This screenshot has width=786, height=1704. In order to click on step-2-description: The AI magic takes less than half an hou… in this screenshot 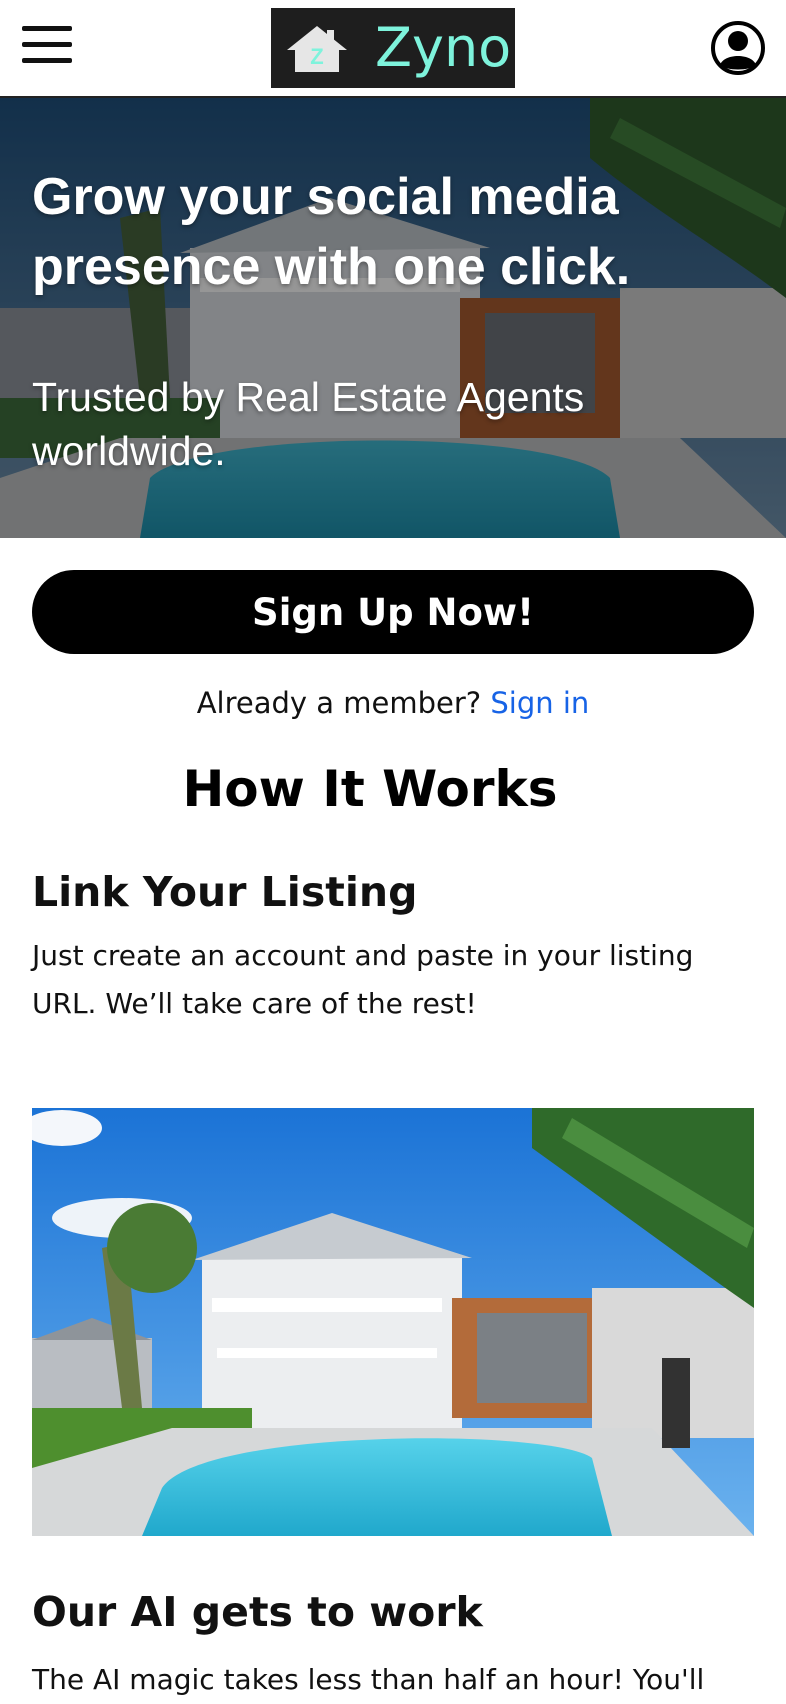, I will do `click(368, 1679)`.